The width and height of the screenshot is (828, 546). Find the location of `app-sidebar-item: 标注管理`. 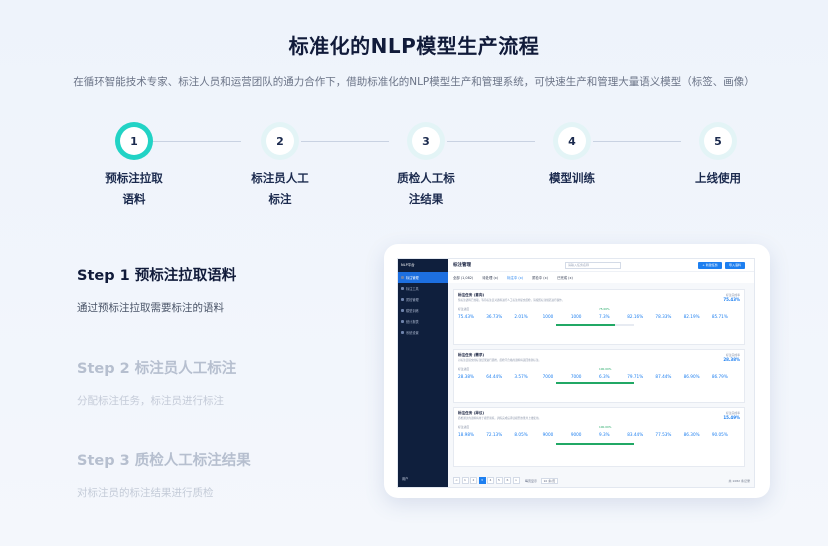

app-sidebar-item: 标注管理 is located at coordinates (423, 277).